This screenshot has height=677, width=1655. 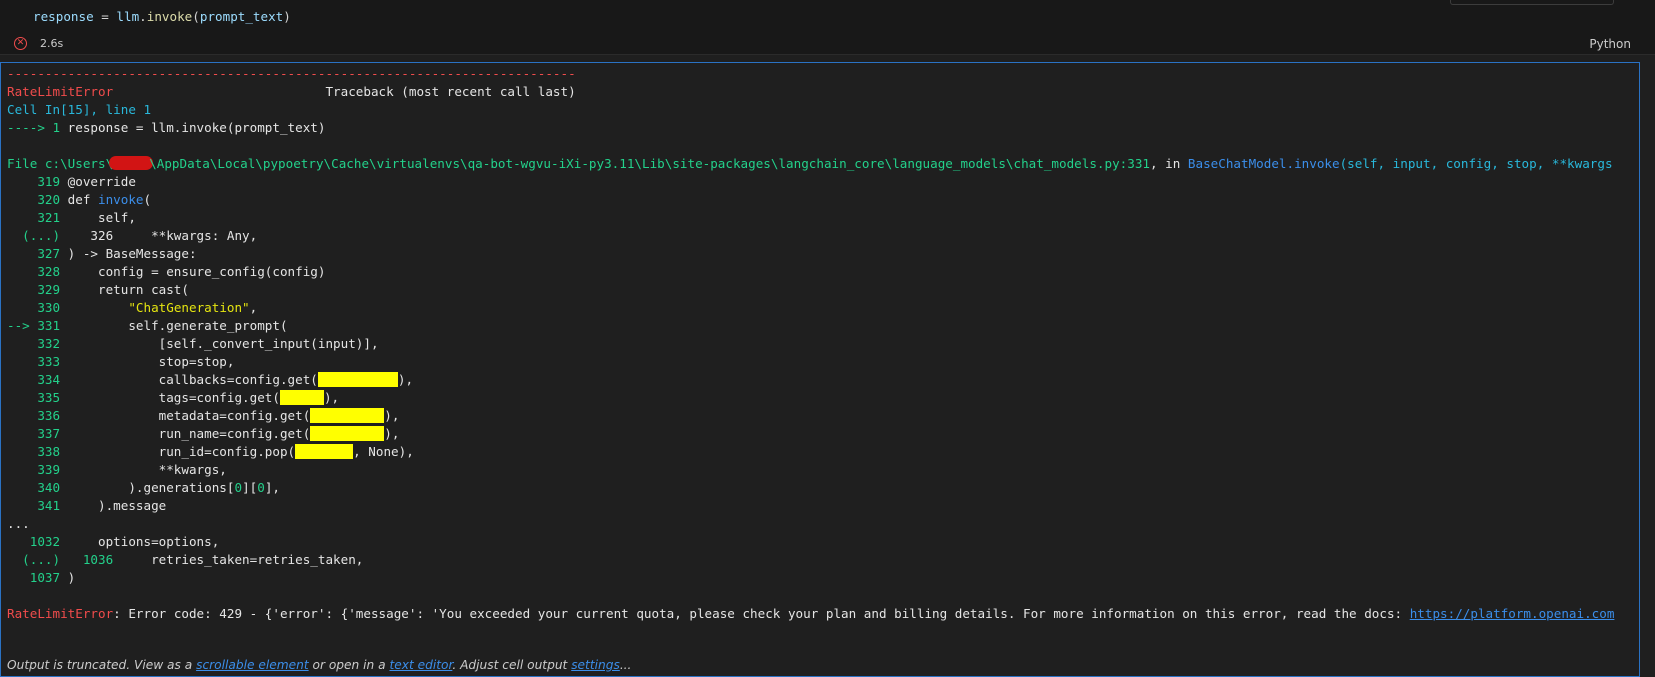 What do you see at coordinates (823, 434) in the screenshot?
I see `source-line: 337 run_name=config.get(),` at bounding box center [823, 434].